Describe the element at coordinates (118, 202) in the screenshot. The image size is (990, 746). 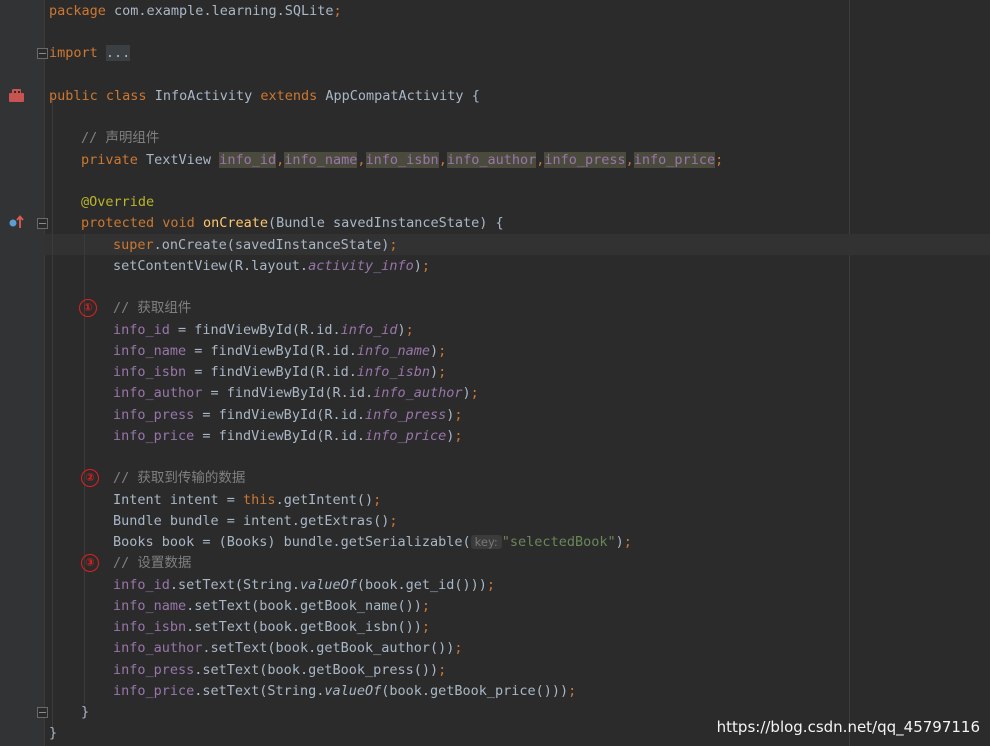
I see `code-annotation: @Override` at that location.